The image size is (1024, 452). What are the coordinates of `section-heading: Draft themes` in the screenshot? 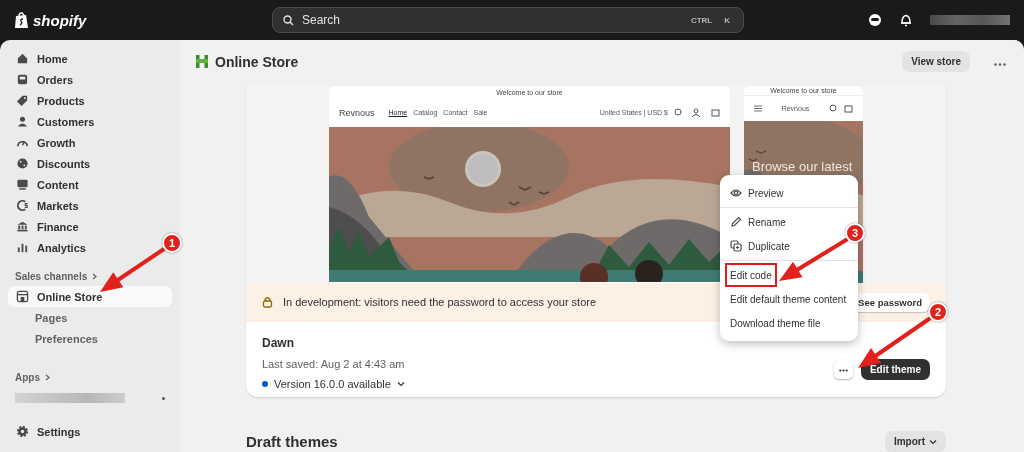 It's located at (292, 441).